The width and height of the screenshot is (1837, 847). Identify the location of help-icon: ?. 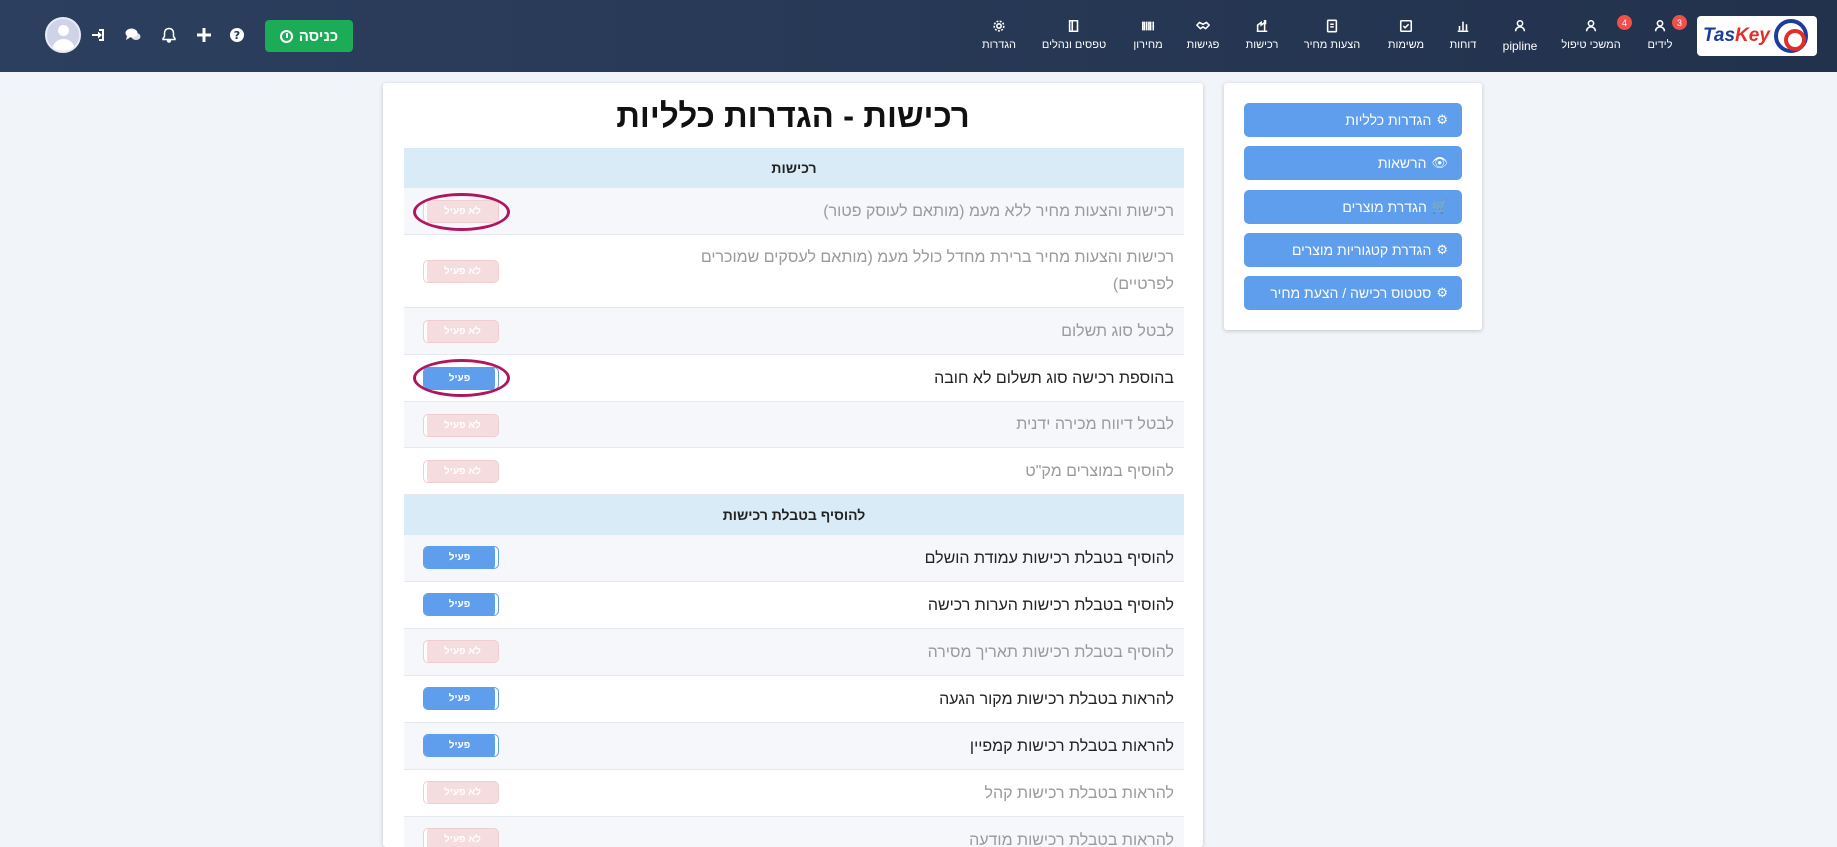
(237, 35).